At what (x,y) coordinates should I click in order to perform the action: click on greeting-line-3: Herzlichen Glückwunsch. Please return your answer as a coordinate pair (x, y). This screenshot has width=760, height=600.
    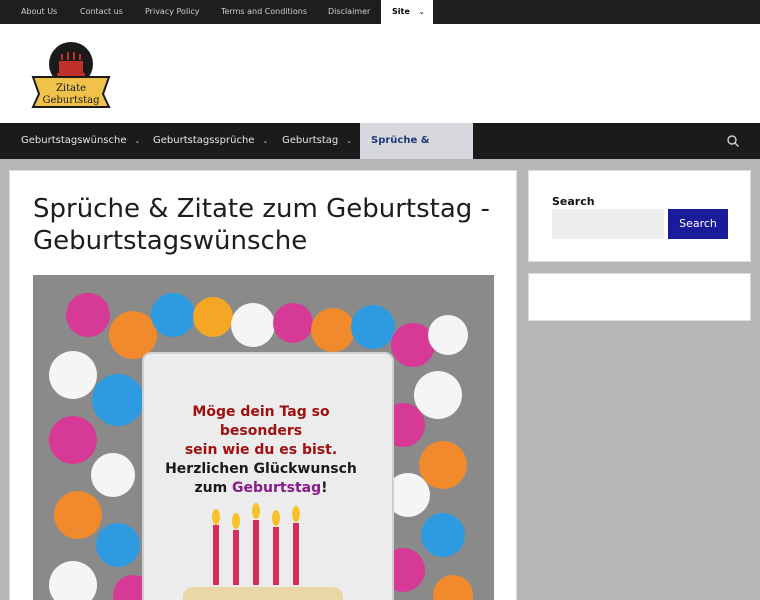
    Looking at the image, I should click on (261, 469).